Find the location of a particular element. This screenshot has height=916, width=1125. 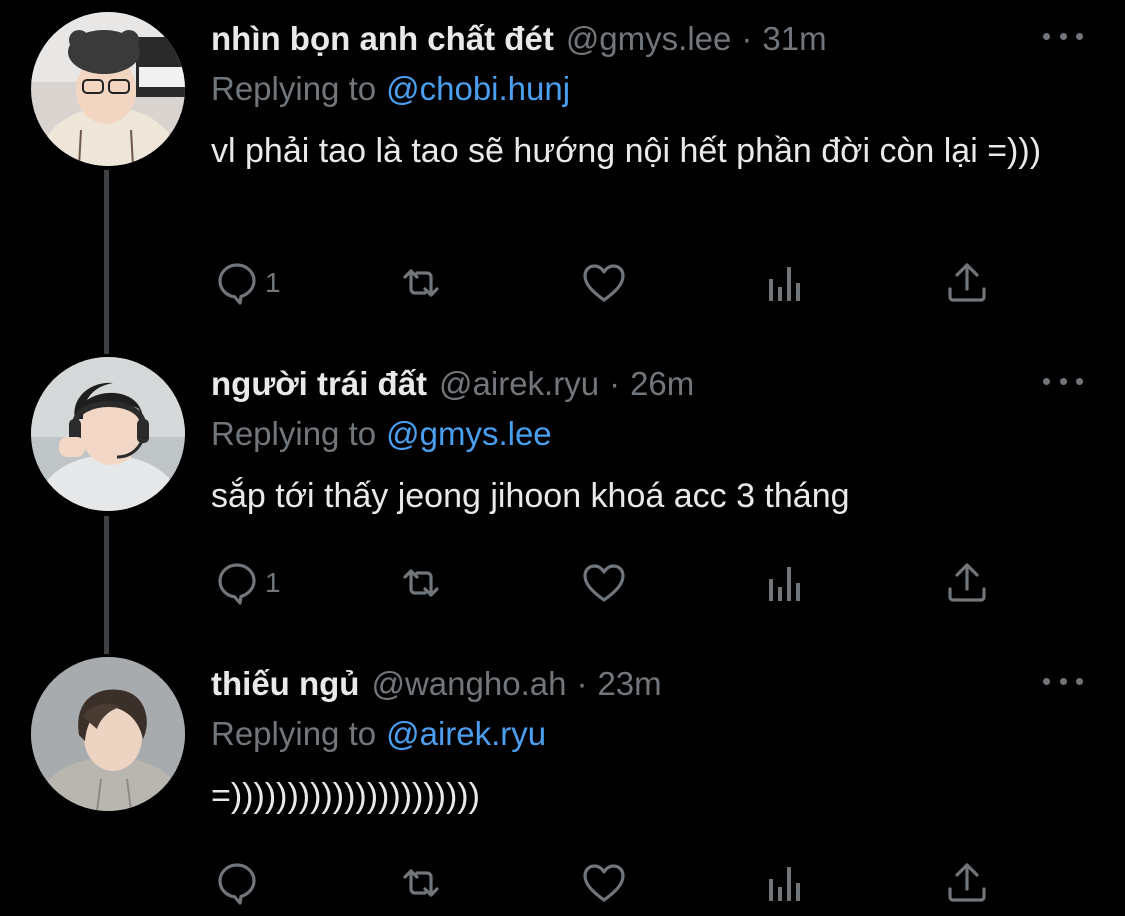

tweet-header: người trái đất @airek.ryu · 26m is located at coordinates (452, 387).